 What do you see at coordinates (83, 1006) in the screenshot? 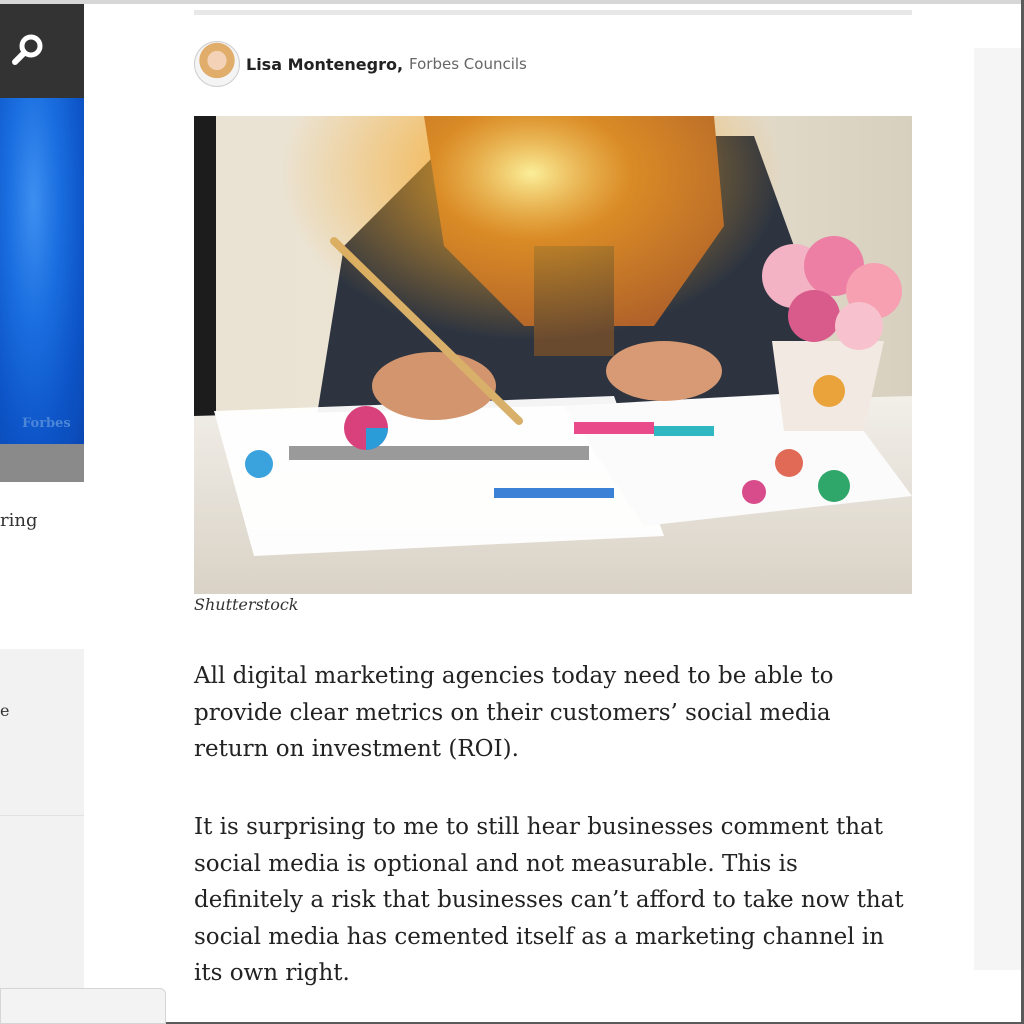
I see `bottom-status-tab` at bounding box center [83, 1006].